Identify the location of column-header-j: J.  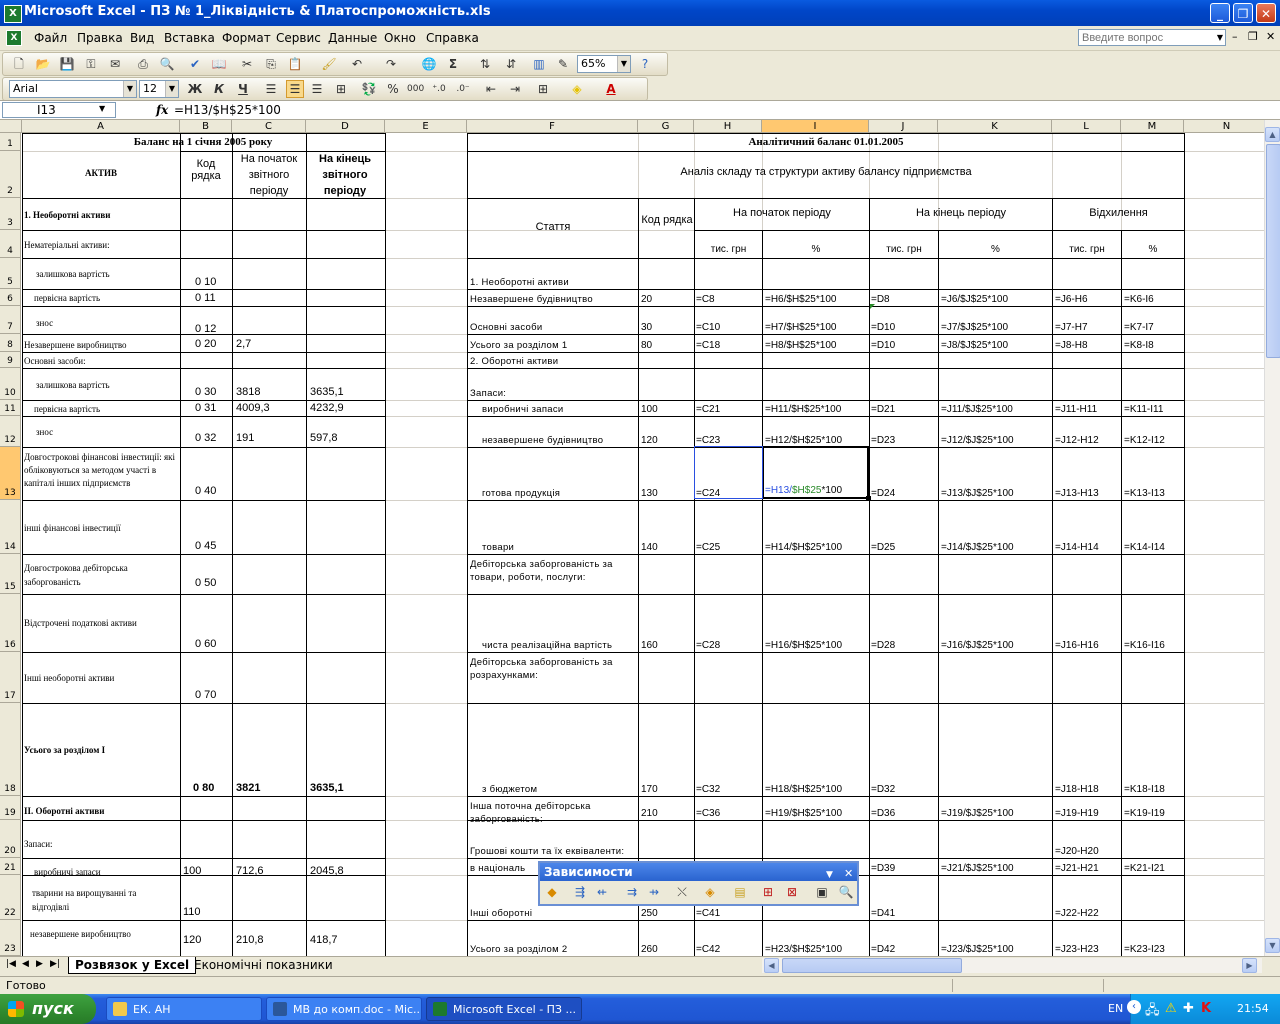
(903, 126).